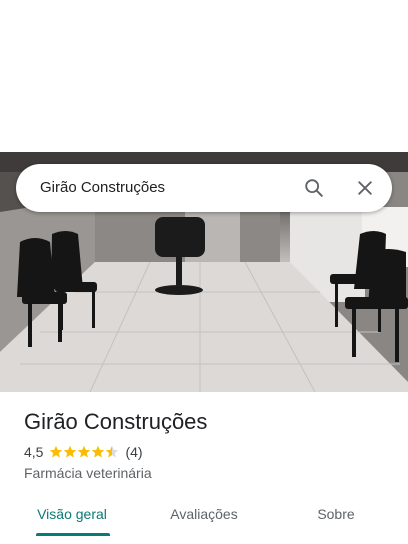 The height and width of the screenshot is (544, 408). I want to click on place-title: Girão Construções, so click(116, 421).